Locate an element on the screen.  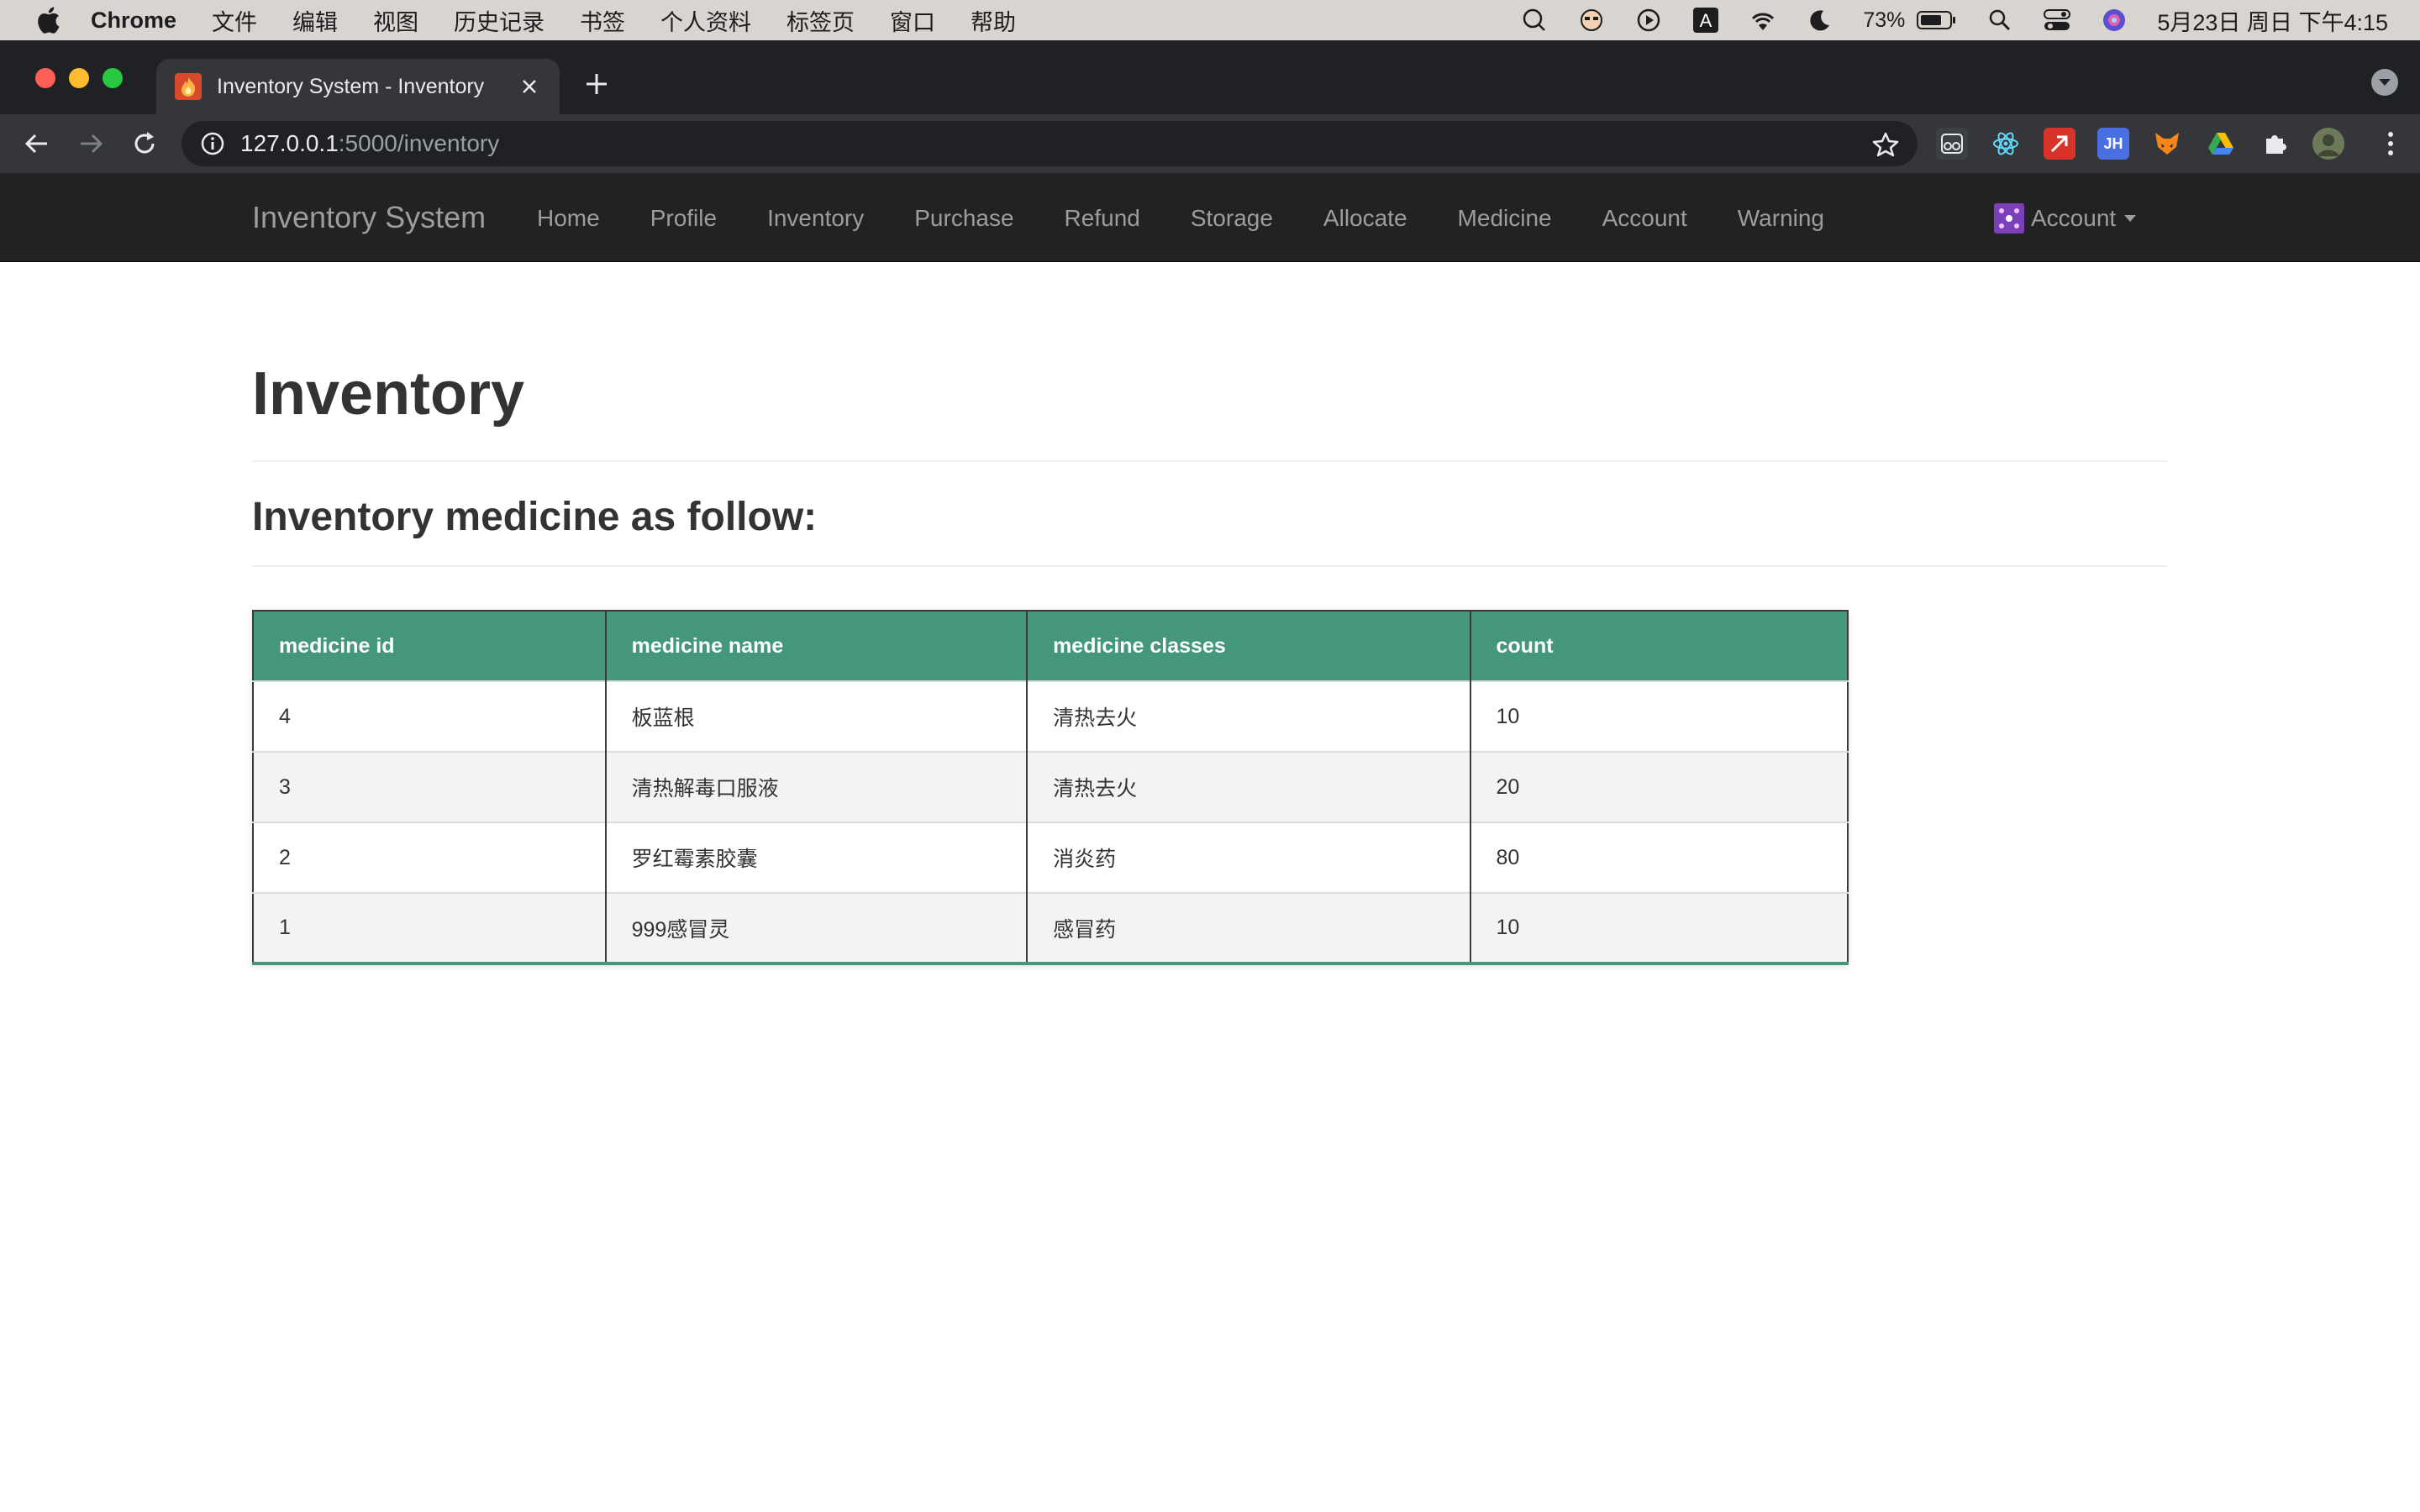
reload-icon is located at coordinates (144, 144).